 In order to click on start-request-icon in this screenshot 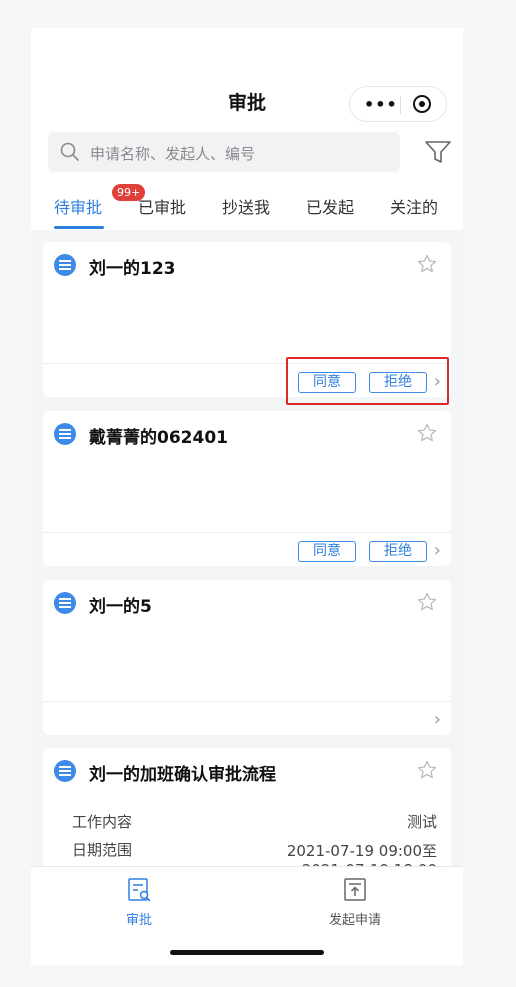, I will do `click(355, 889)`.